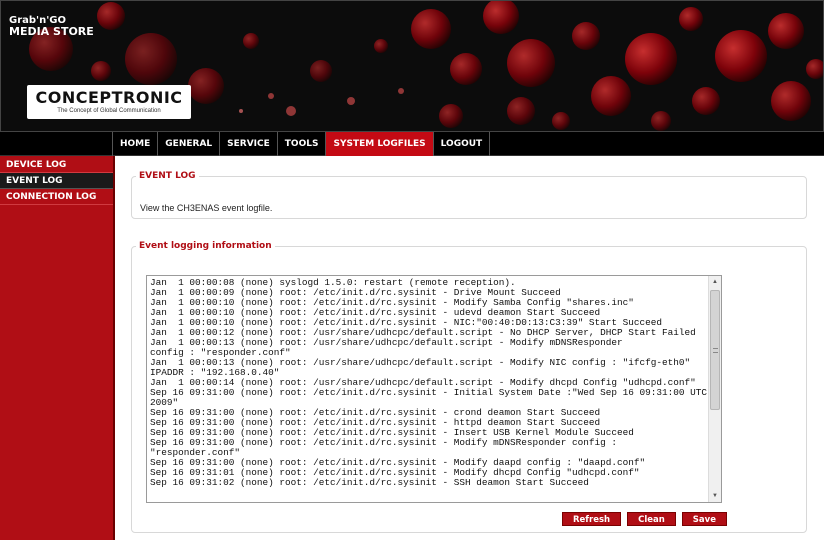  I want to click on store-logo: Grab'n'GO MEDIA STORE, so click(51, 26).